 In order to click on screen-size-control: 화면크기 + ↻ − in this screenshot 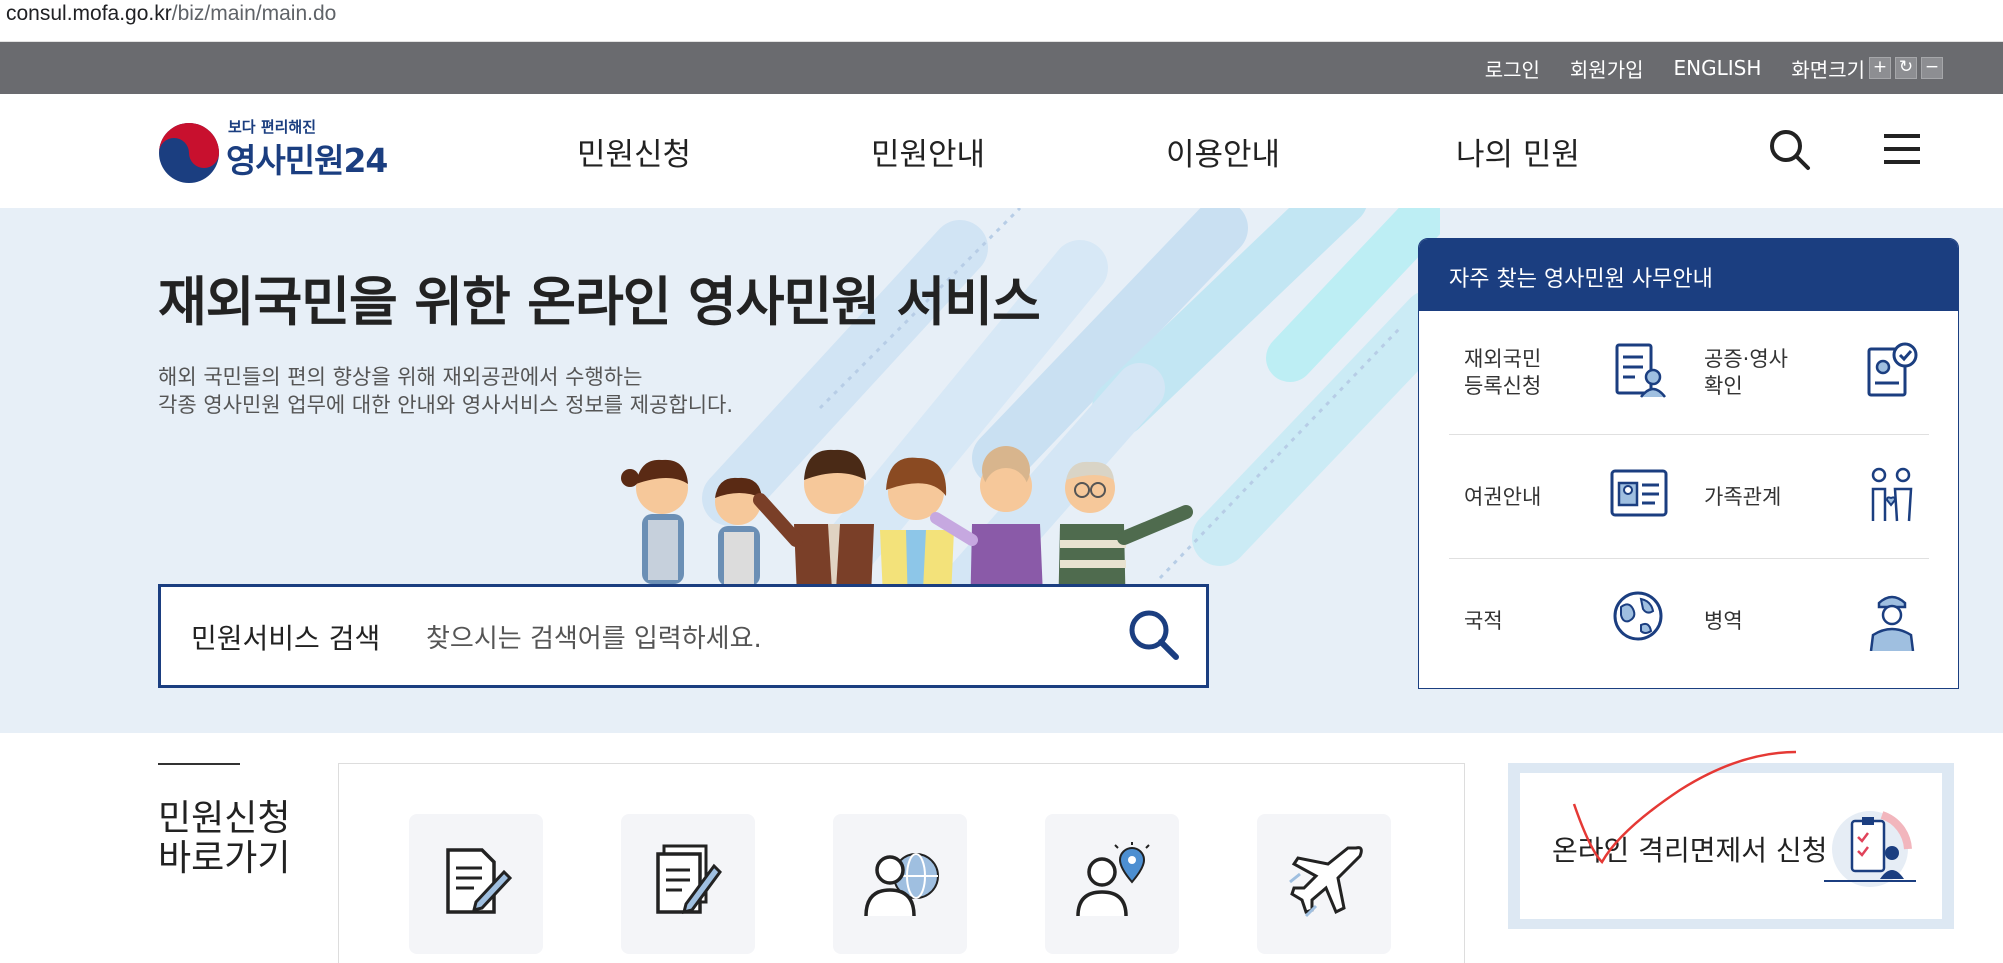, I will do `click(1867, 68)`.